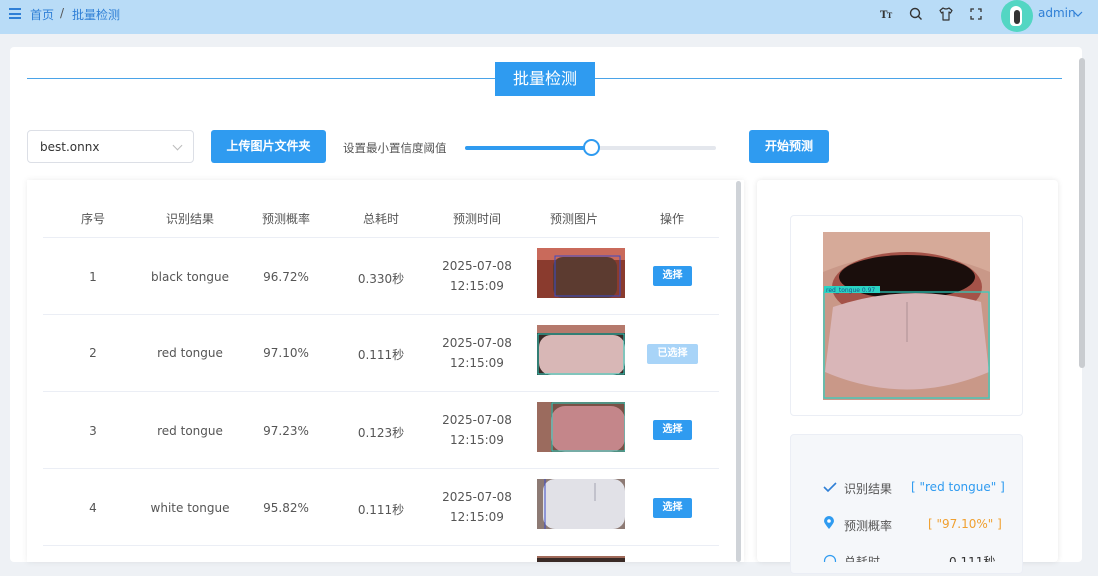  What do you see at coordinates (920, 557) in the screenshot?
I see `time-cost-row-clip: 总耗时 0.111秒` at bounding box center [920, 557].